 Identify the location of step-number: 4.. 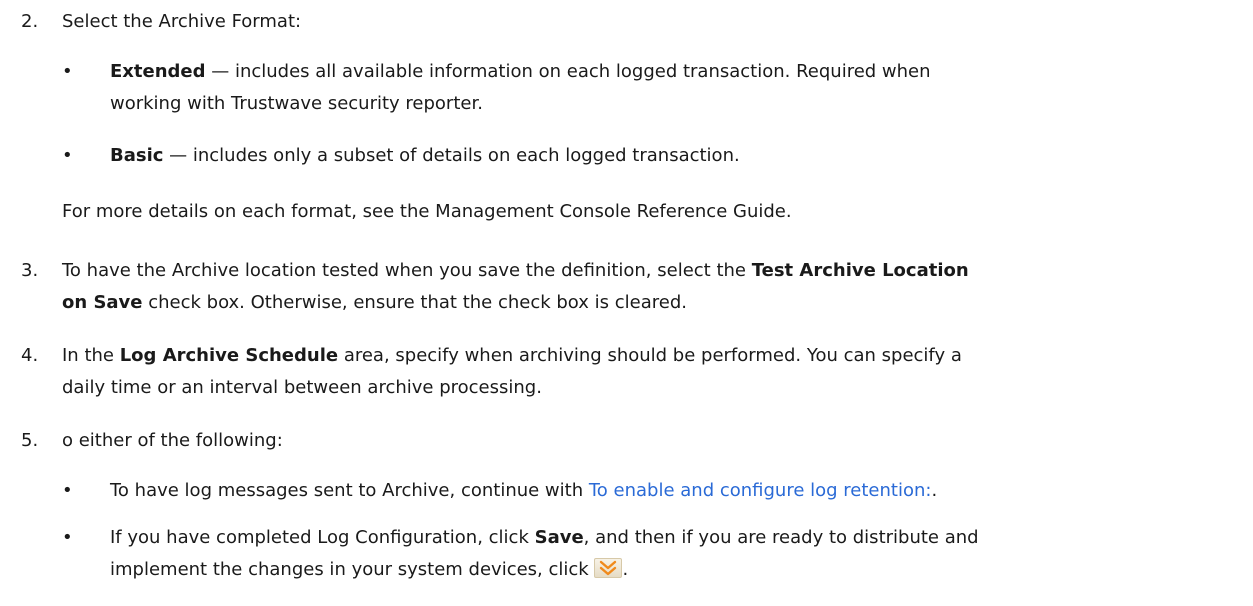
(30, 355).